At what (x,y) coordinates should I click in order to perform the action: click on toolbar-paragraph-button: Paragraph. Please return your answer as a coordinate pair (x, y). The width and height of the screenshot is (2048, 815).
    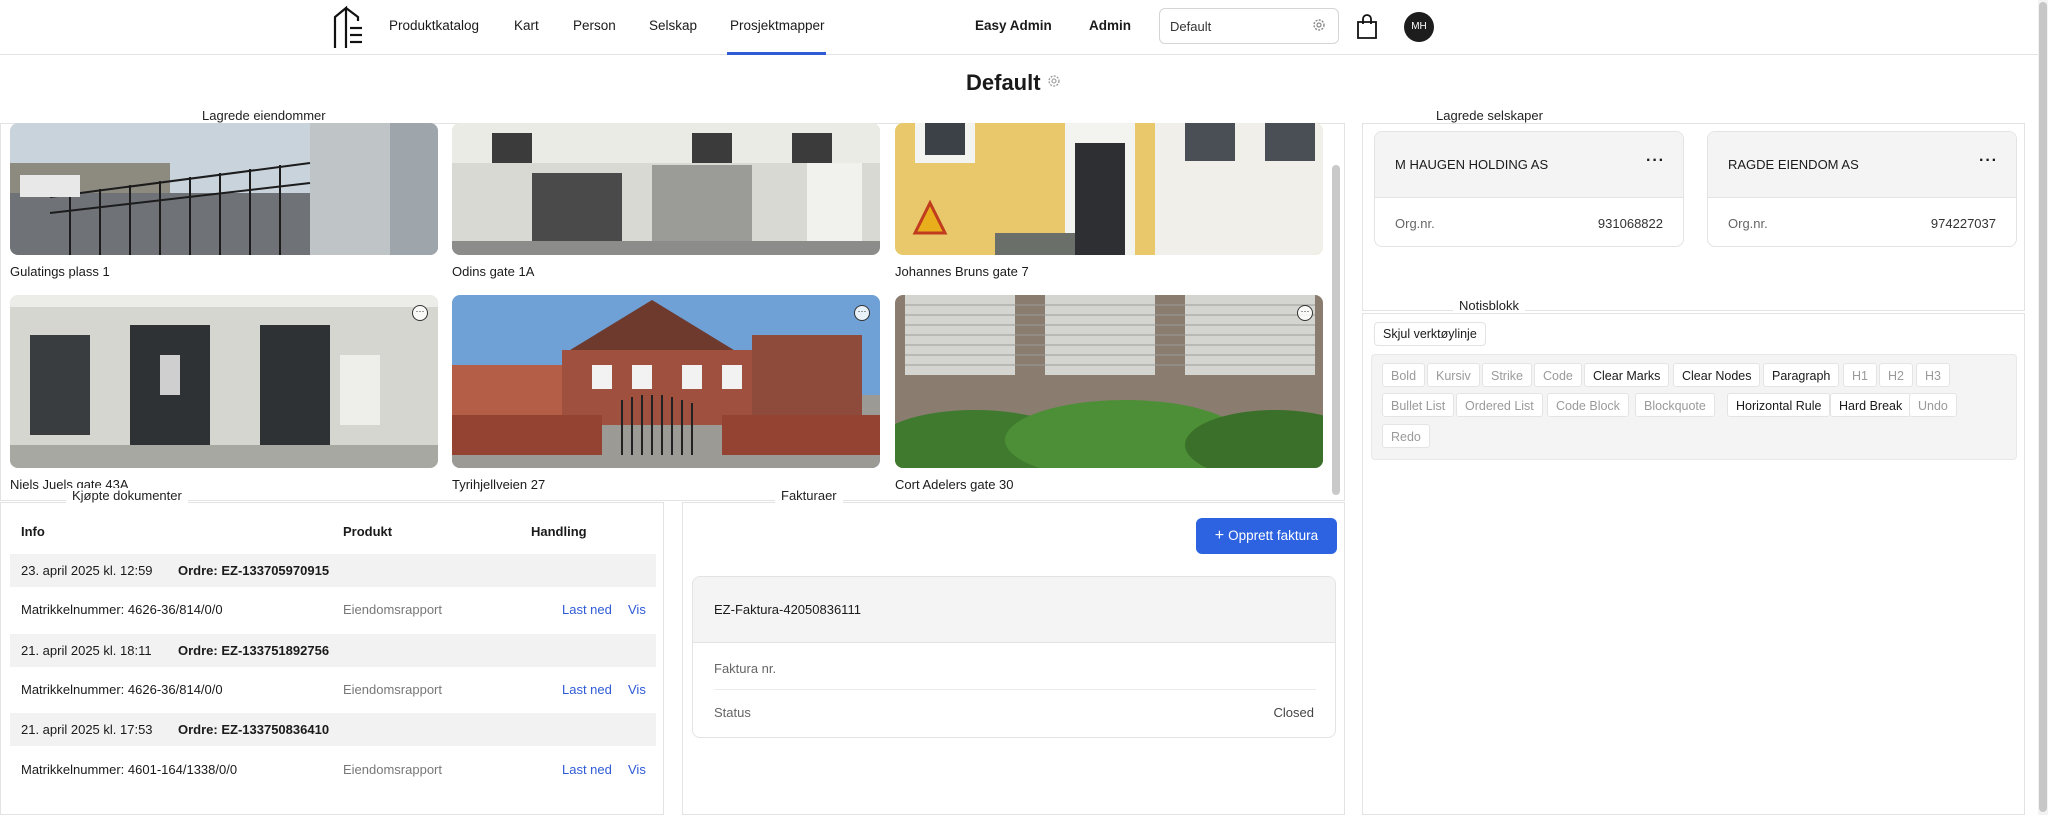
    Looking at the image, I should click on (1801, 375).